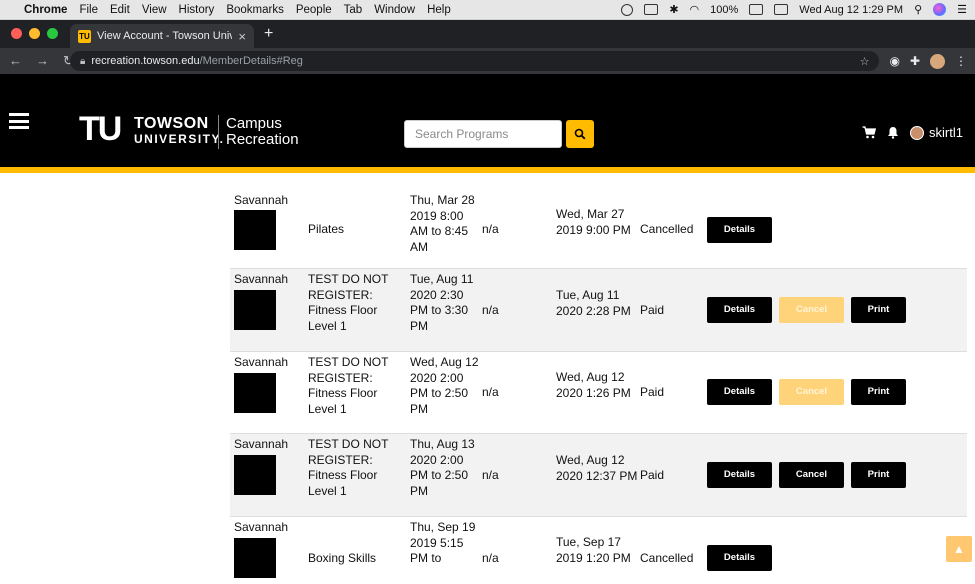 The image size is (975, 584). I want to click on control-center-icon: ☰, so click(962, 9).